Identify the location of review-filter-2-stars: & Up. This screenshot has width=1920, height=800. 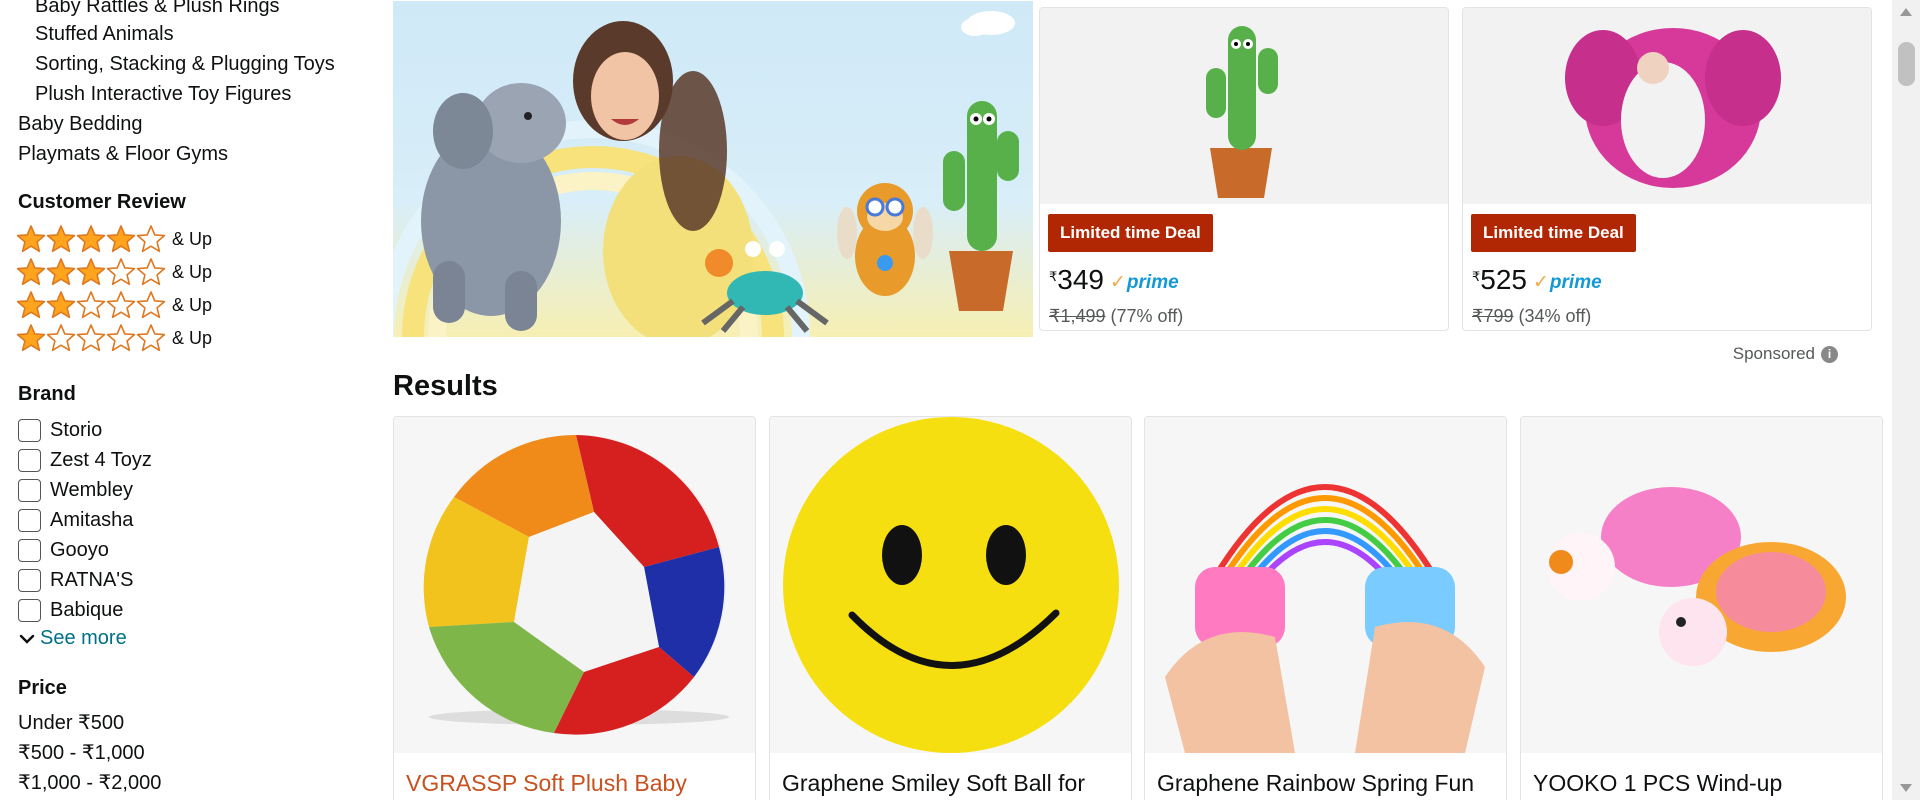
(114, 305).